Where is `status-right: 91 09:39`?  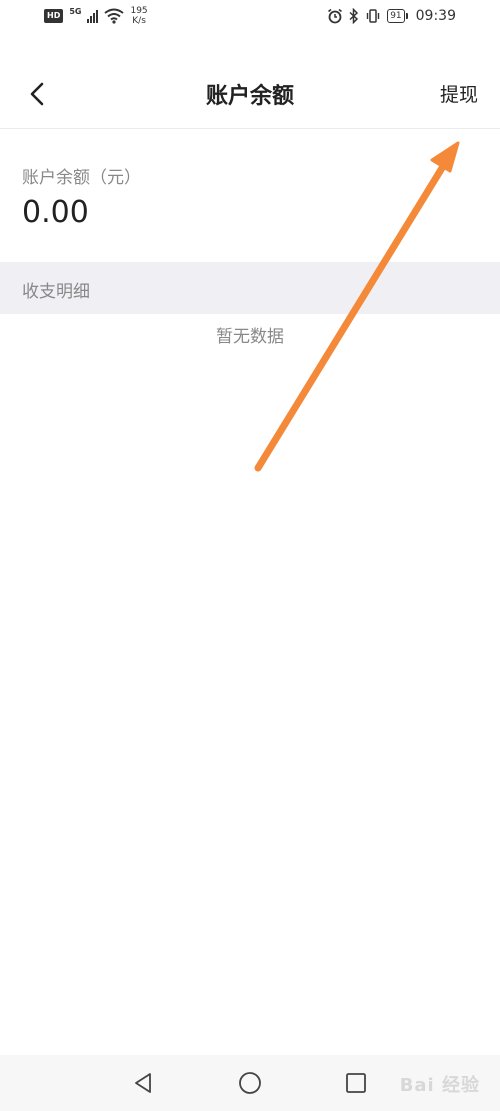 status-right: 91 09:39 is located at coordinates (391, 16).